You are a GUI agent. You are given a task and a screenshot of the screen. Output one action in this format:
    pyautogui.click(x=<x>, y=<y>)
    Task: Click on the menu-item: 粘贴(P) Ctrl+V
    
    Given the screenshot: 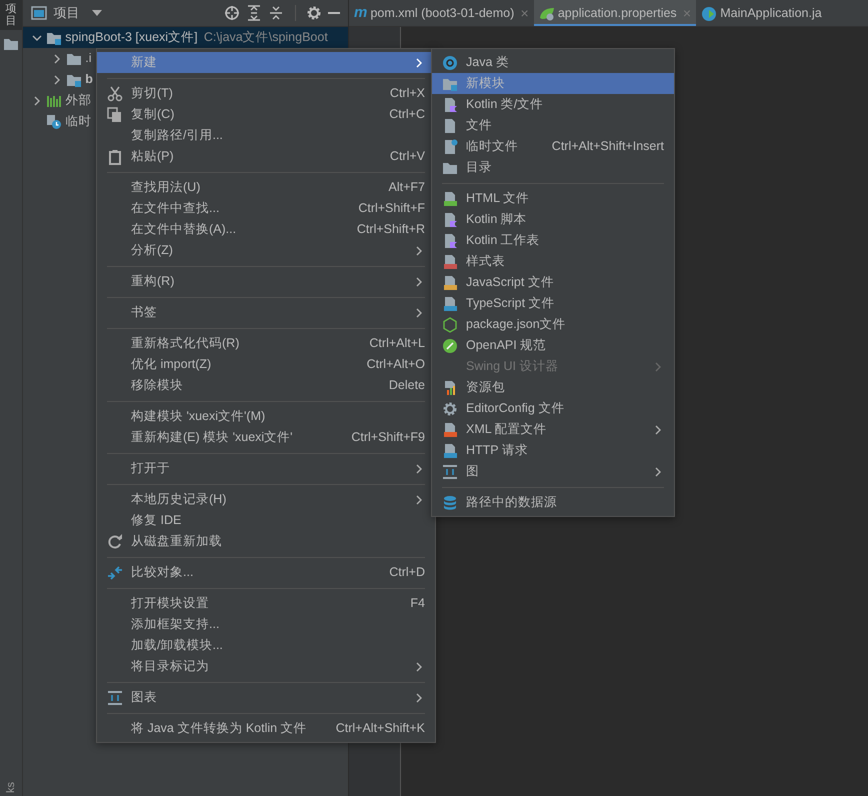 What is the action you would take?
    pyautogui.click(x=266, y=156)
    